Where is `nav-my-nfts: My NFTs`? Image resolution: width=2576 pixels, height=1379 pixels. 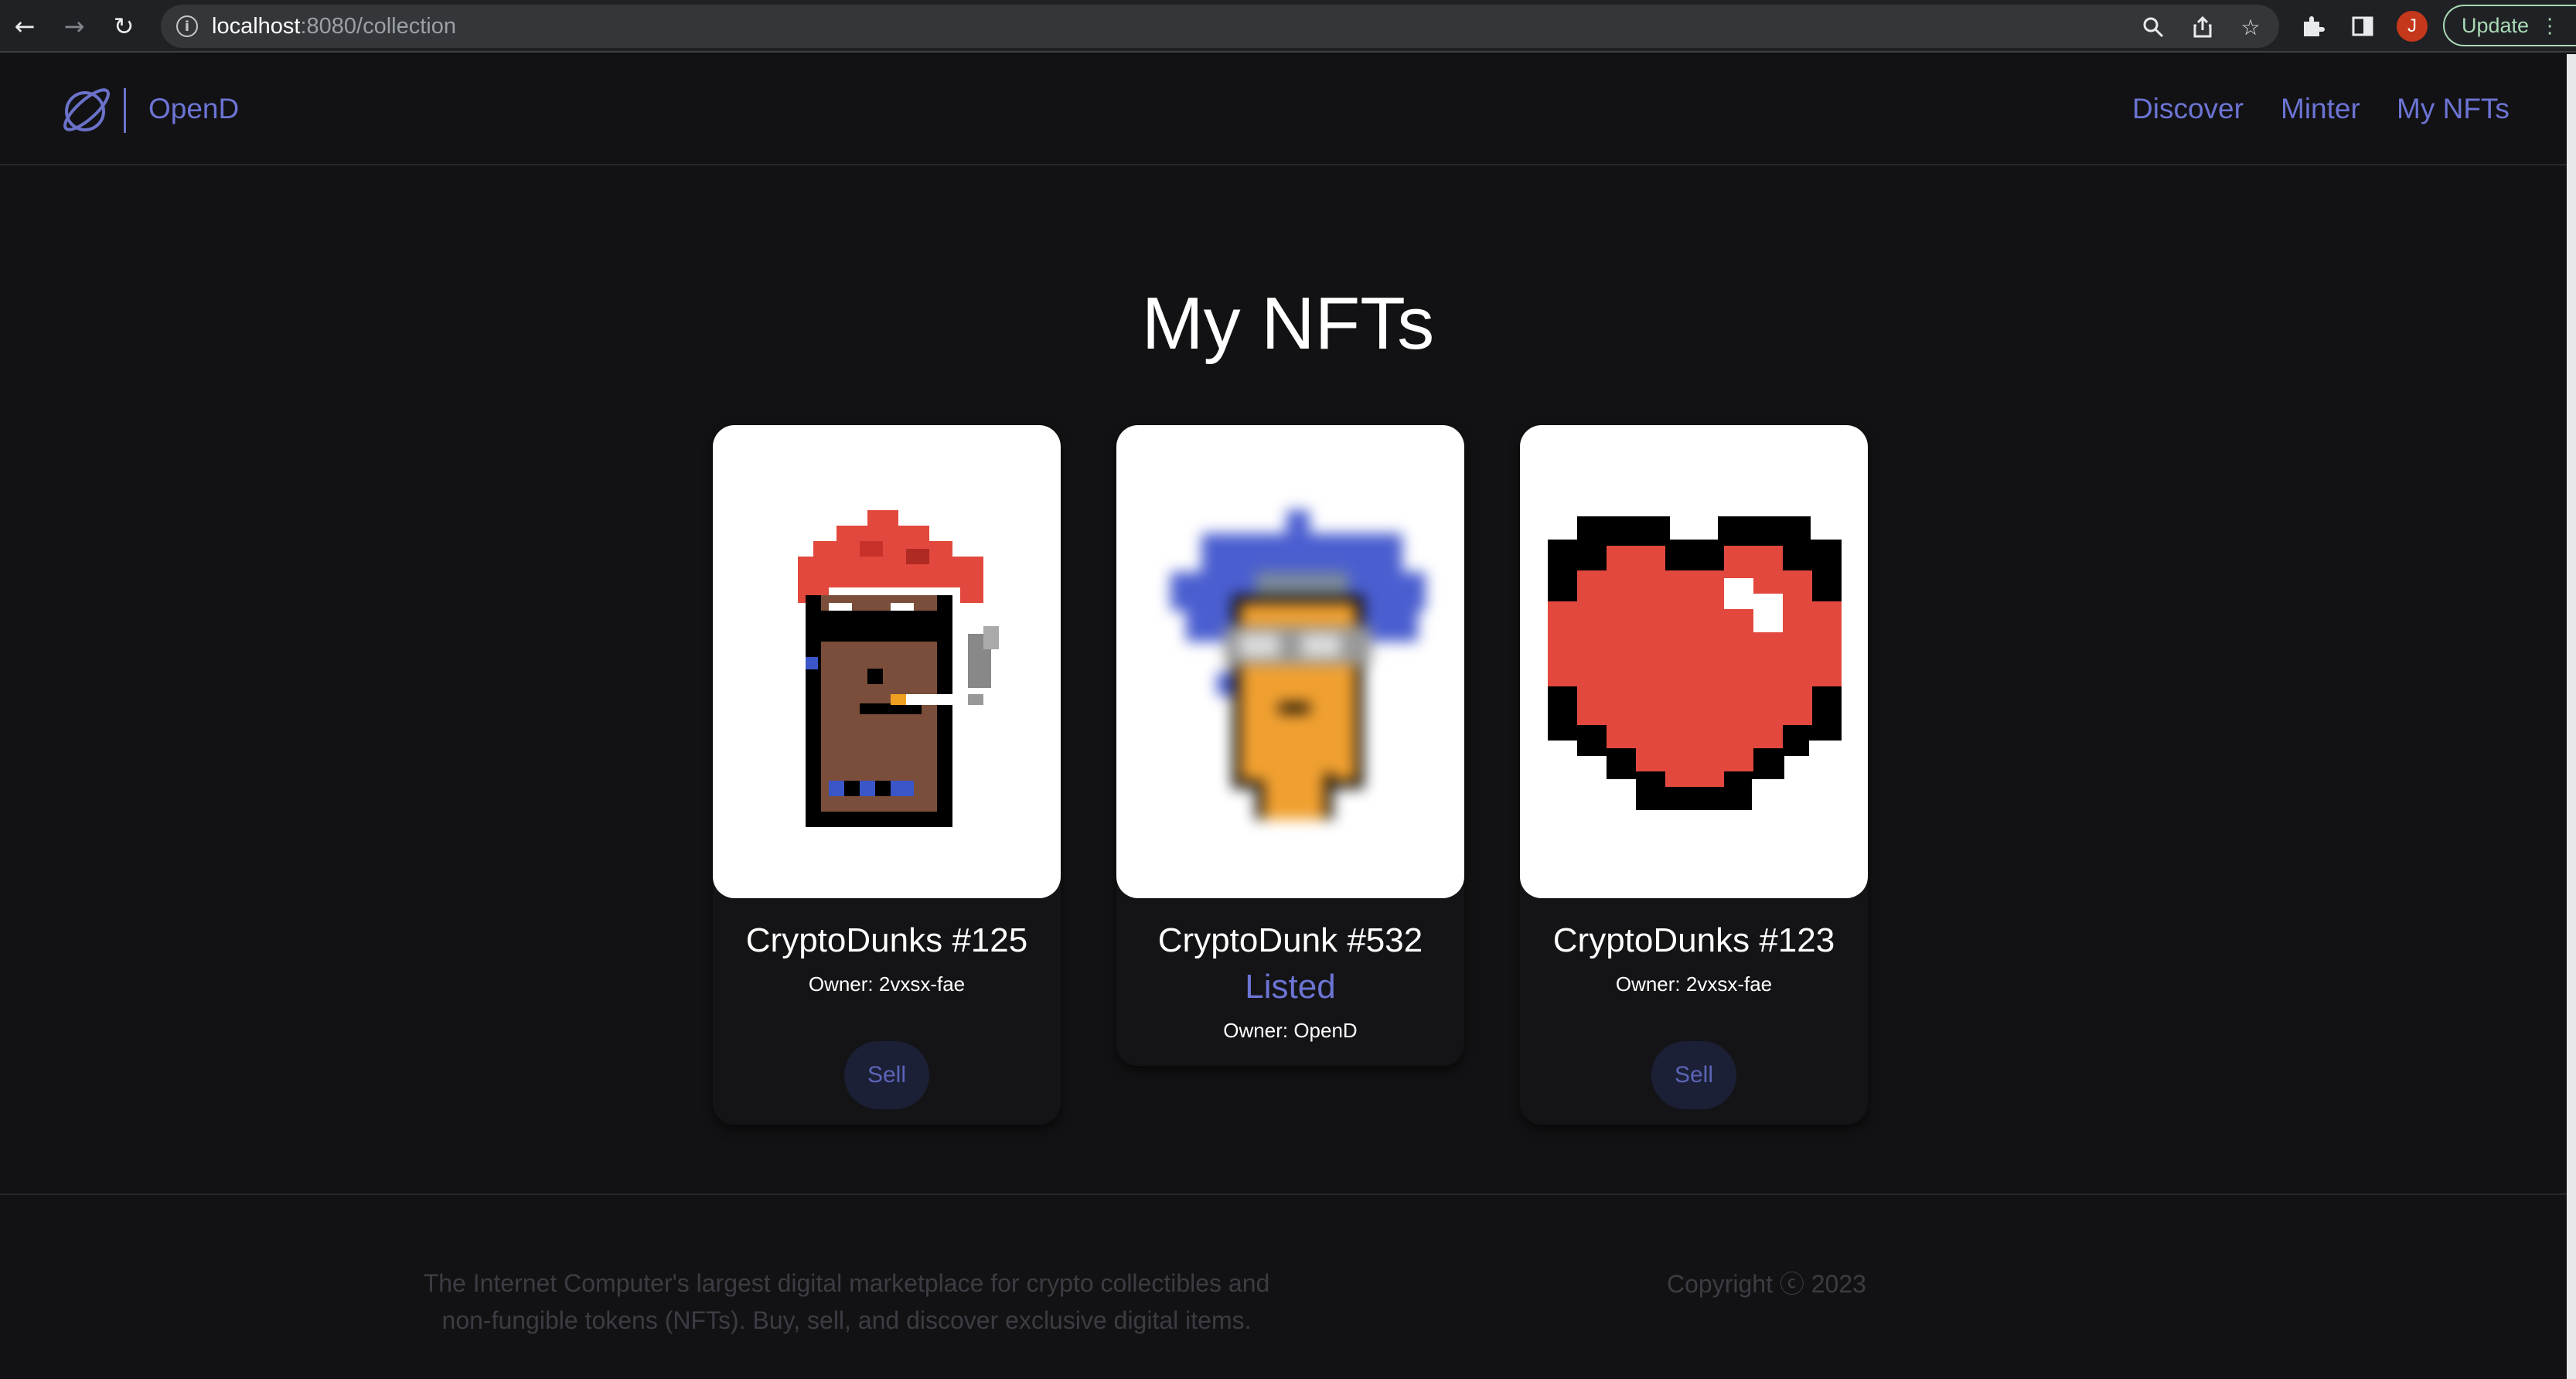 nav-my-nfts: My NFTs is located at coordinates (2453, 109).